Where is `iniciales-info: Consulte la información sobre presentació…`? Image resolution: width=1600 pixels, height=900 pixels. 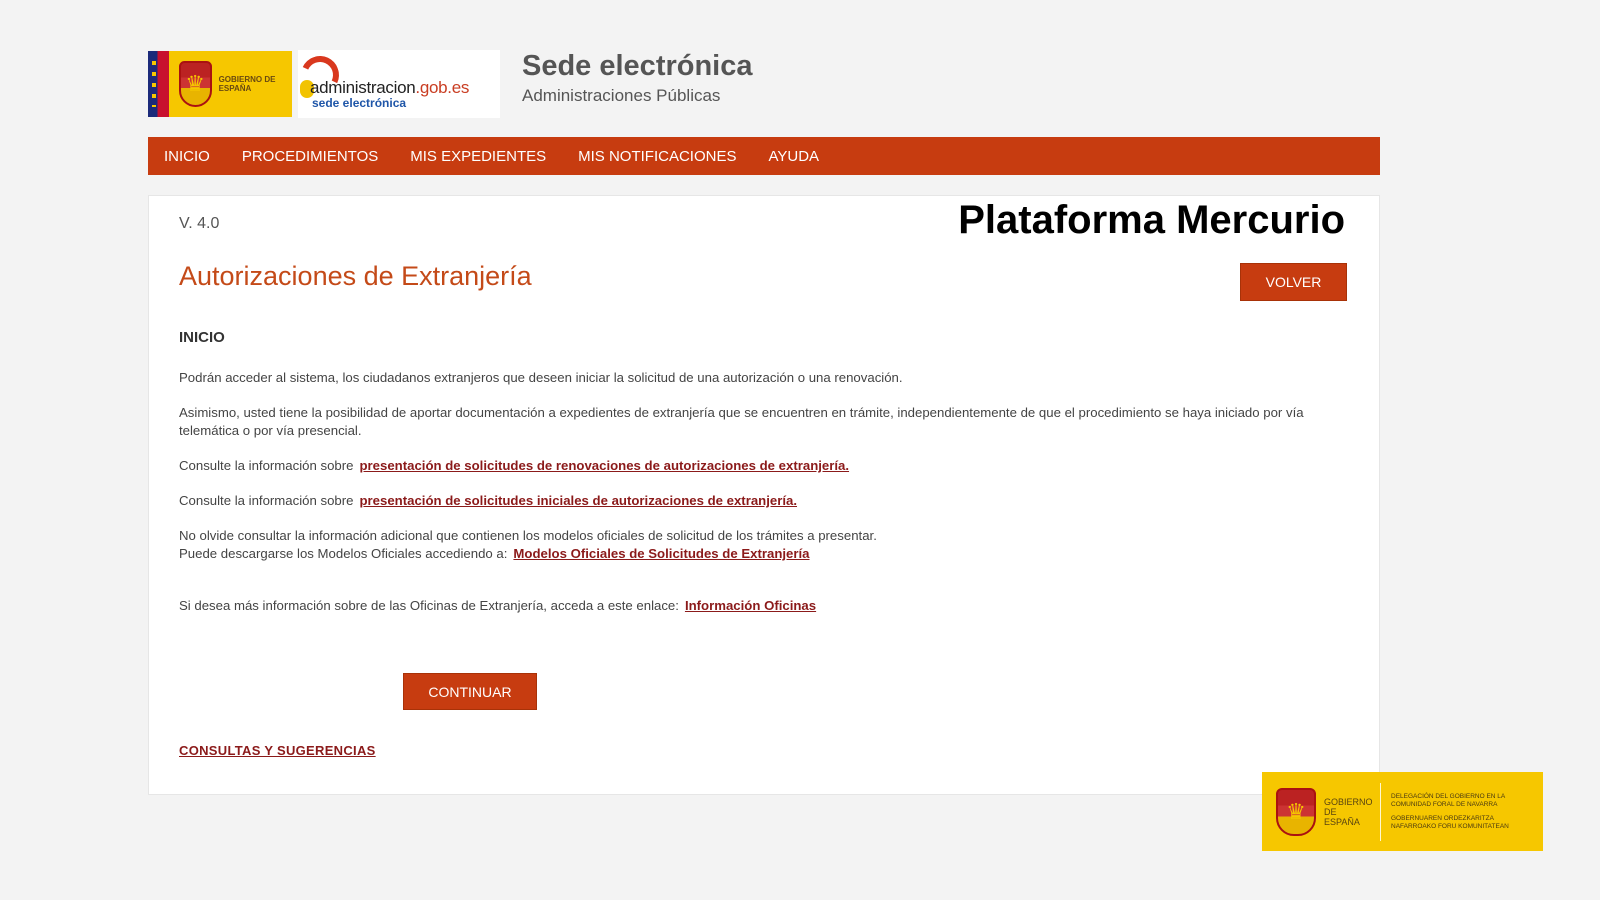
iniciales-info: Consulte la información sobre presentació… is located at coordinates (768, 501).